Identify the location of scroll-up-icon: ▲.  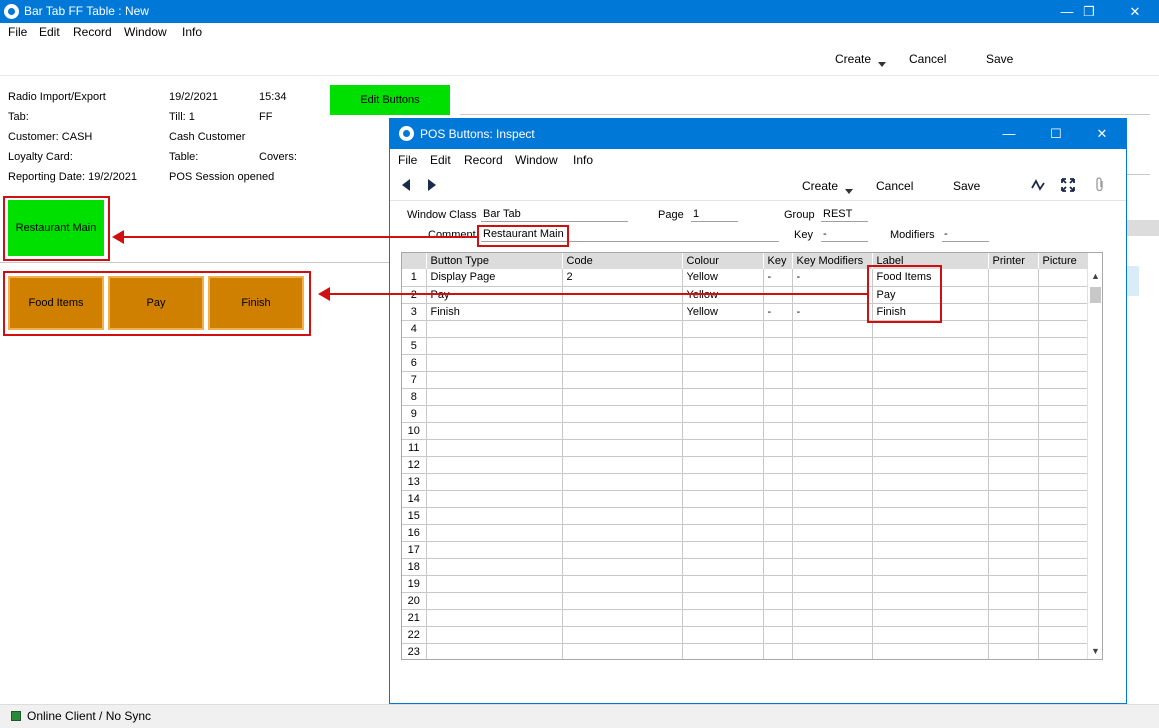
(1095, 276).